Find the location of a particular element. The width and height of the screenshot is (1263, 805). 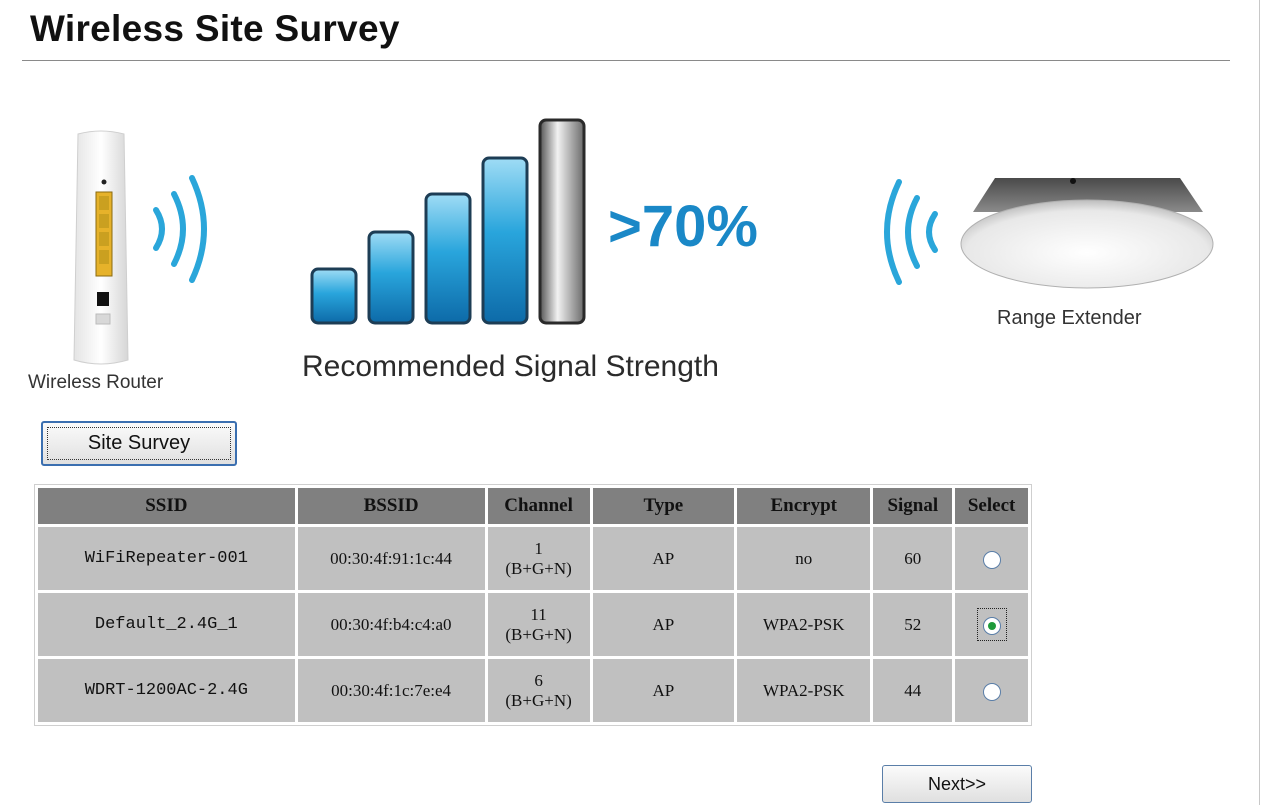

next-button: Next>> is located at coordinates (957, 784).